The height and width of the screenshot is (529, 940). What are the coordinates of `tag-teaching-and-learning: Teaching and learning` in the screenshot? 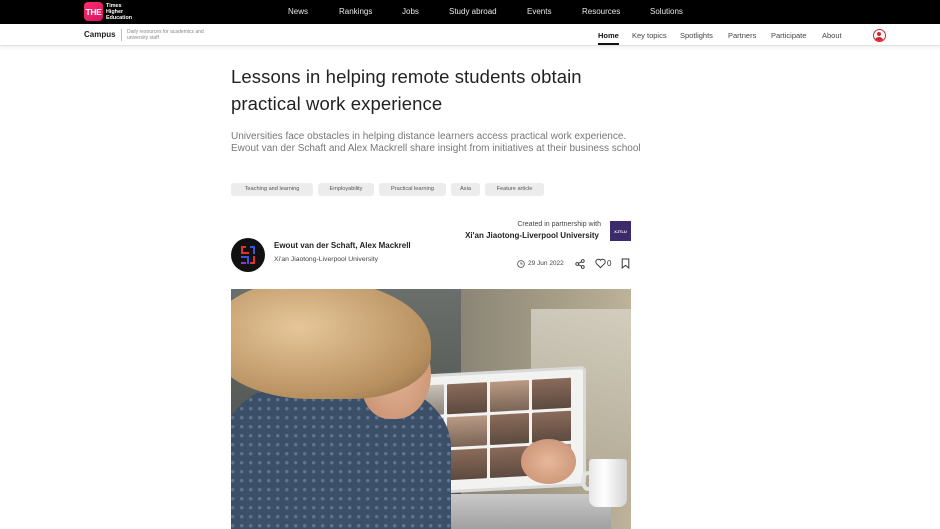 It's located at (272, 189).